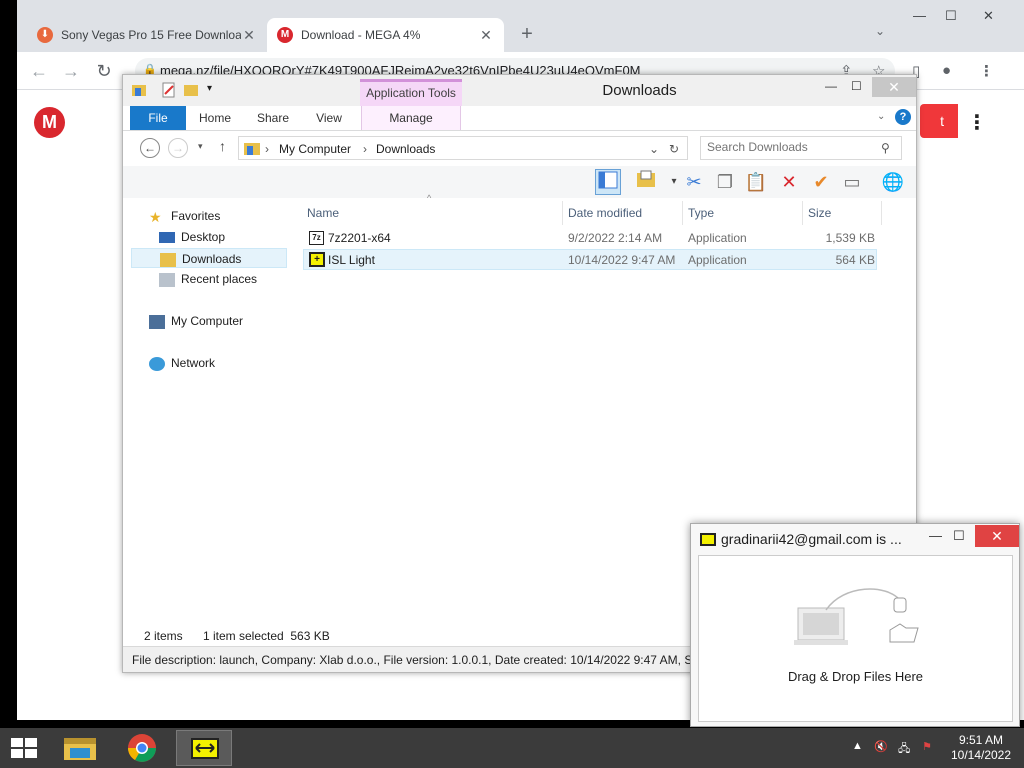 The image size is (1024, 768). I want to click on up-arrow-icon: ↑, so click(222, 146).